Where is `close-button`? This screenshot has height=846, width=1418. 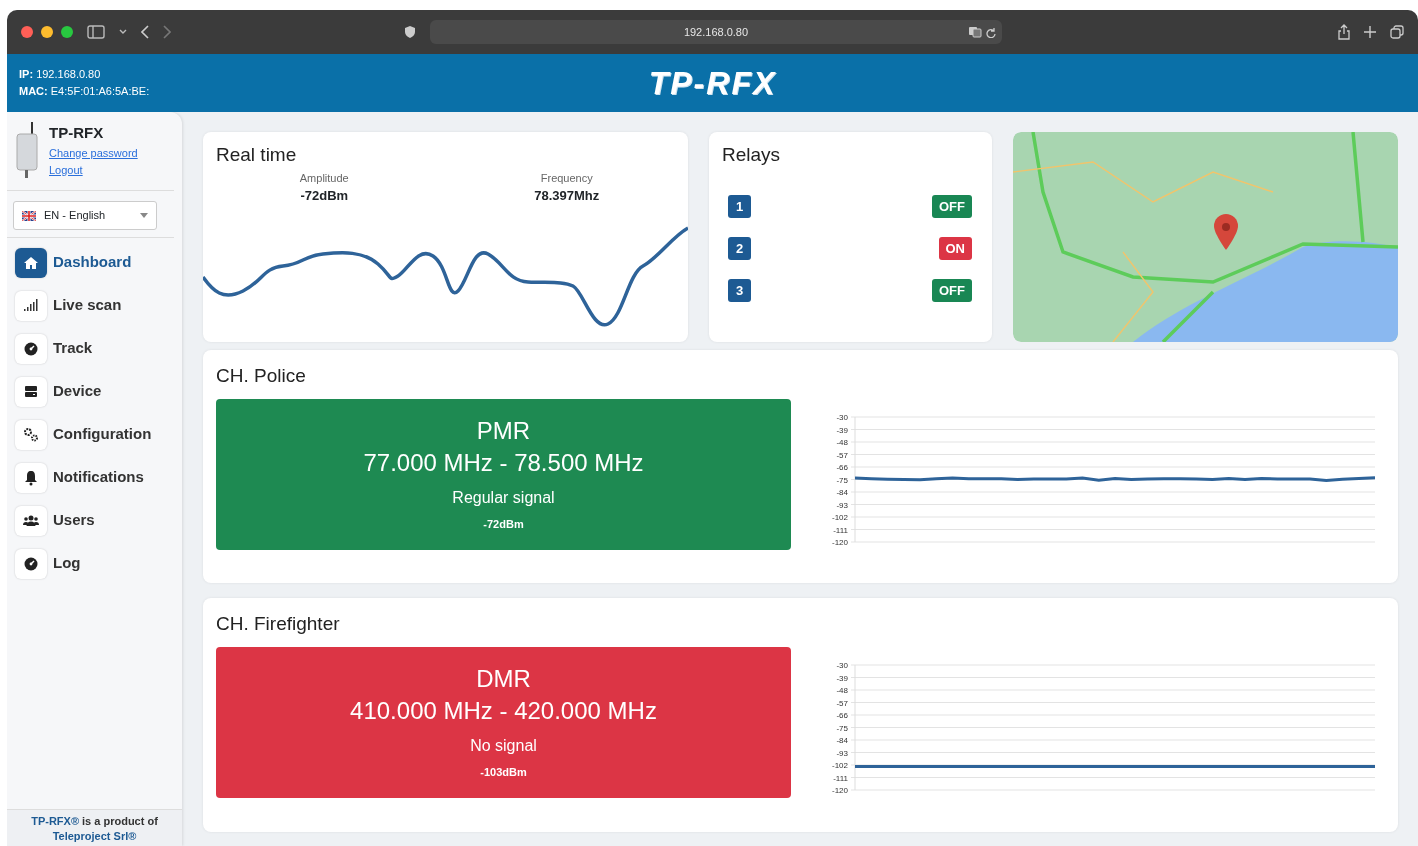 close-button is located at coordinates (27, 32).